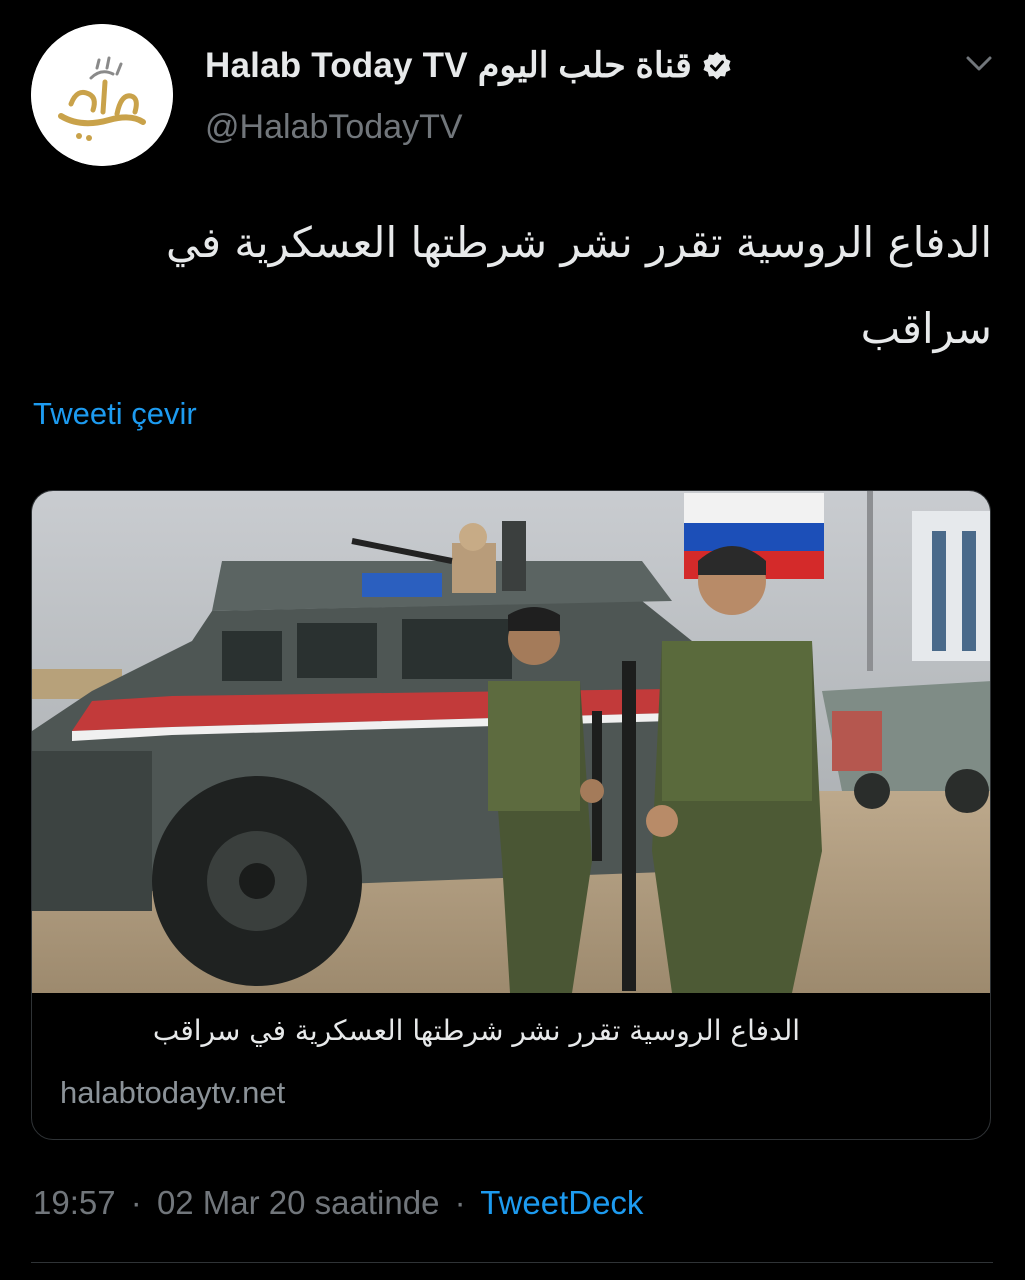 This screenshot has height=1280, width=1025. I want to click on halab-today-logo, so click(102, 95).